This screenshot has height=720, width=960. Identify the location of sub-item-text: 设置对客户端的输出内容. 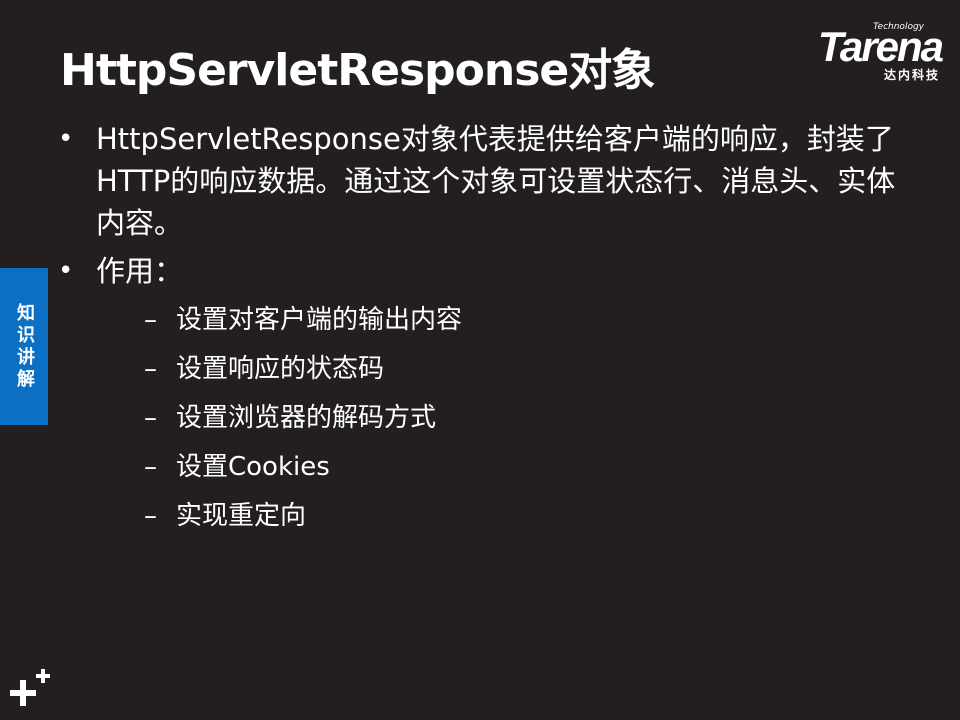
(319, 320).